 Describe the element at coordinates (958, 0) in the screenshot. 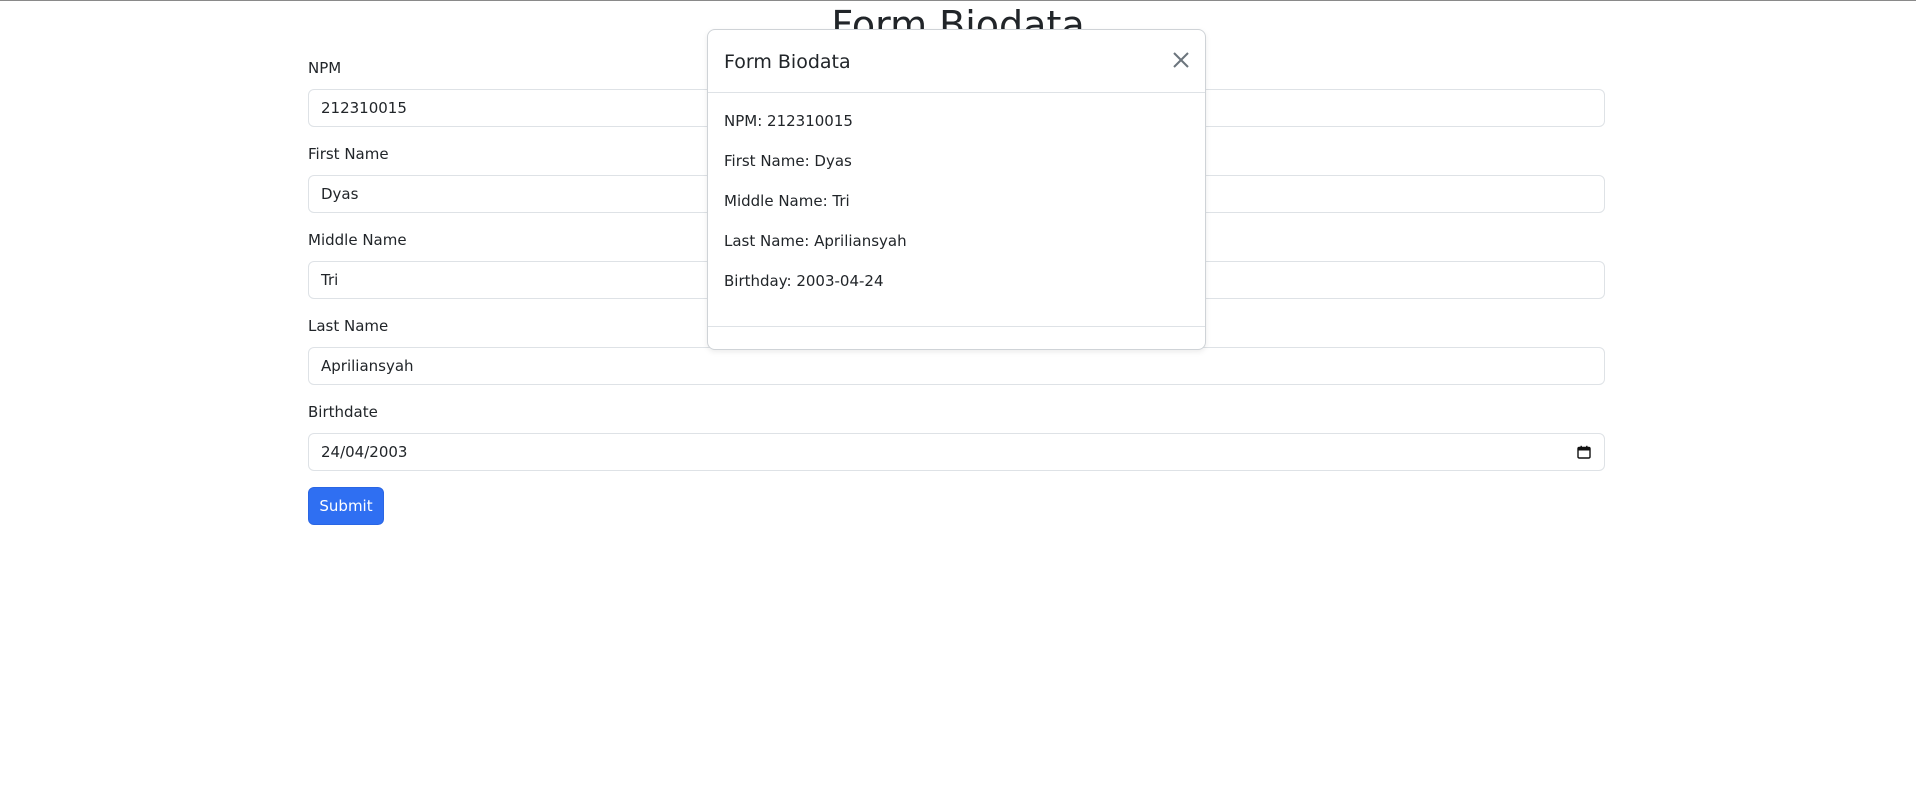

I see `top-divider` at that location.